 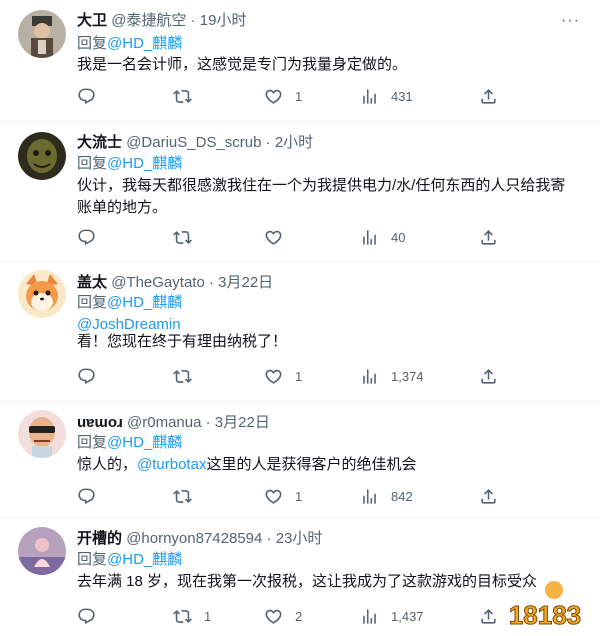 What do you see at coordinates (386, 96) in the screenshot?
I see `views-button: 431` at bounding box center [386, 96].